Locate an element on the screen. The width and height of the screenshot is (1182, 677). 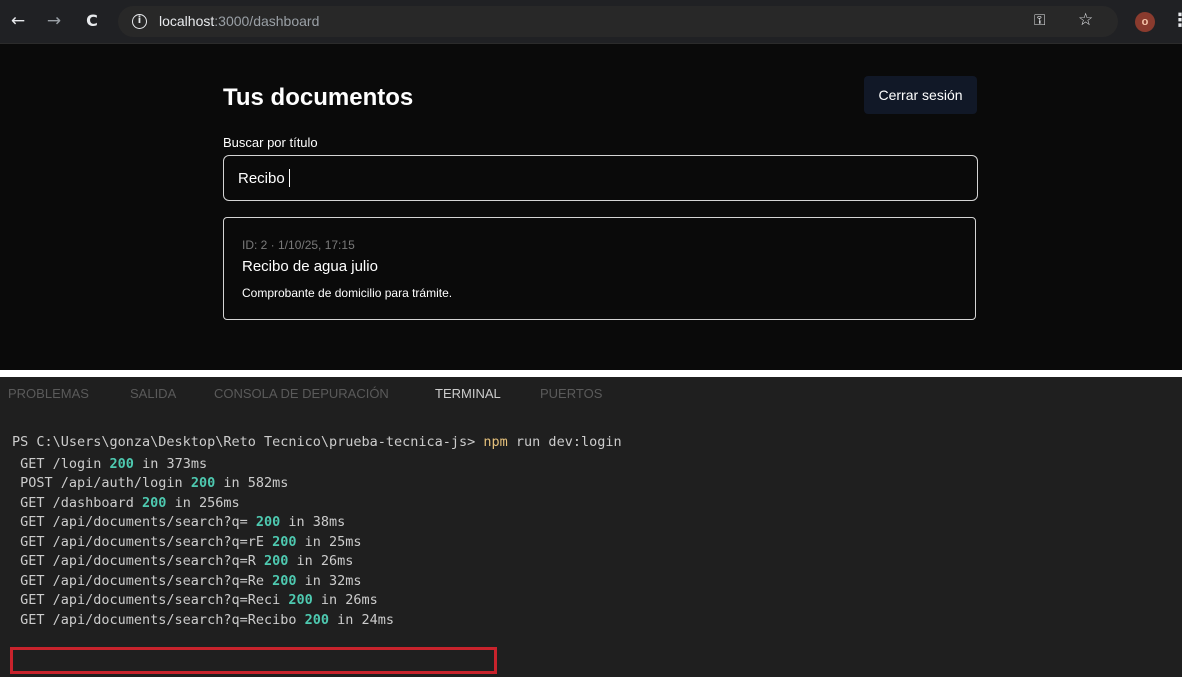
log-time: in 256ms is located at coordinates (203, 502).